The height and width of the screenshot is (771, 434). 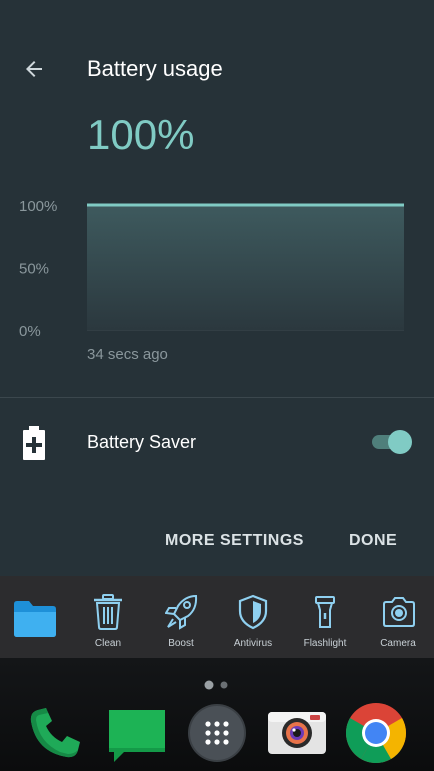 I want to click on toolbar-item-label: Clean, so click(x=108, y=643).